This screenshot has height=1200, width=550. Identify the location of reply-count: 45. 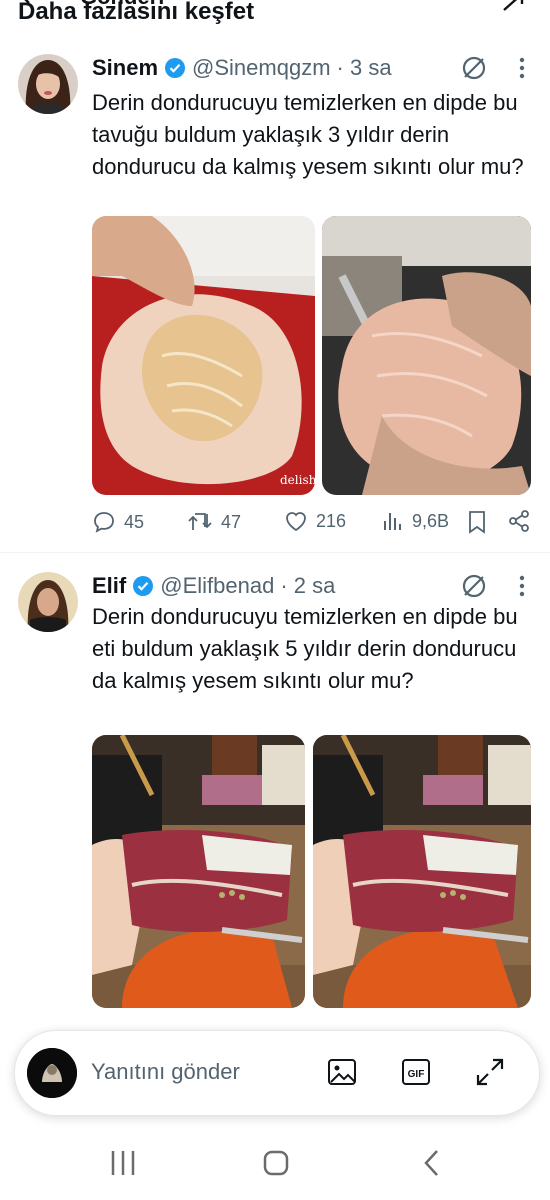
(134, 521).